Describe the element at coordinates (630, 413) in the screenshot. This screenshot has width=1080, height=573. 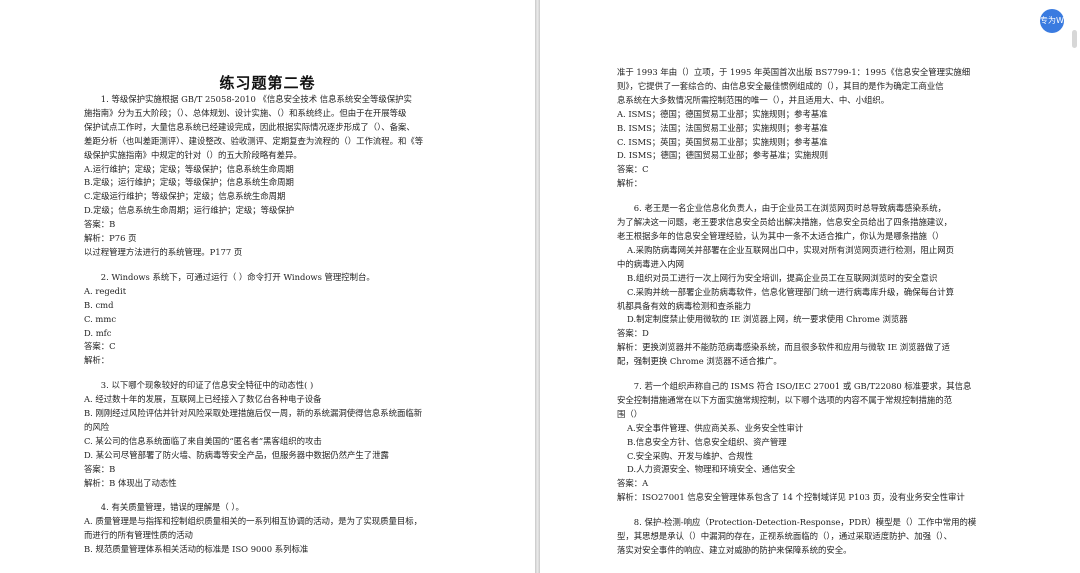
I see `text-line: 围（）` at that location.